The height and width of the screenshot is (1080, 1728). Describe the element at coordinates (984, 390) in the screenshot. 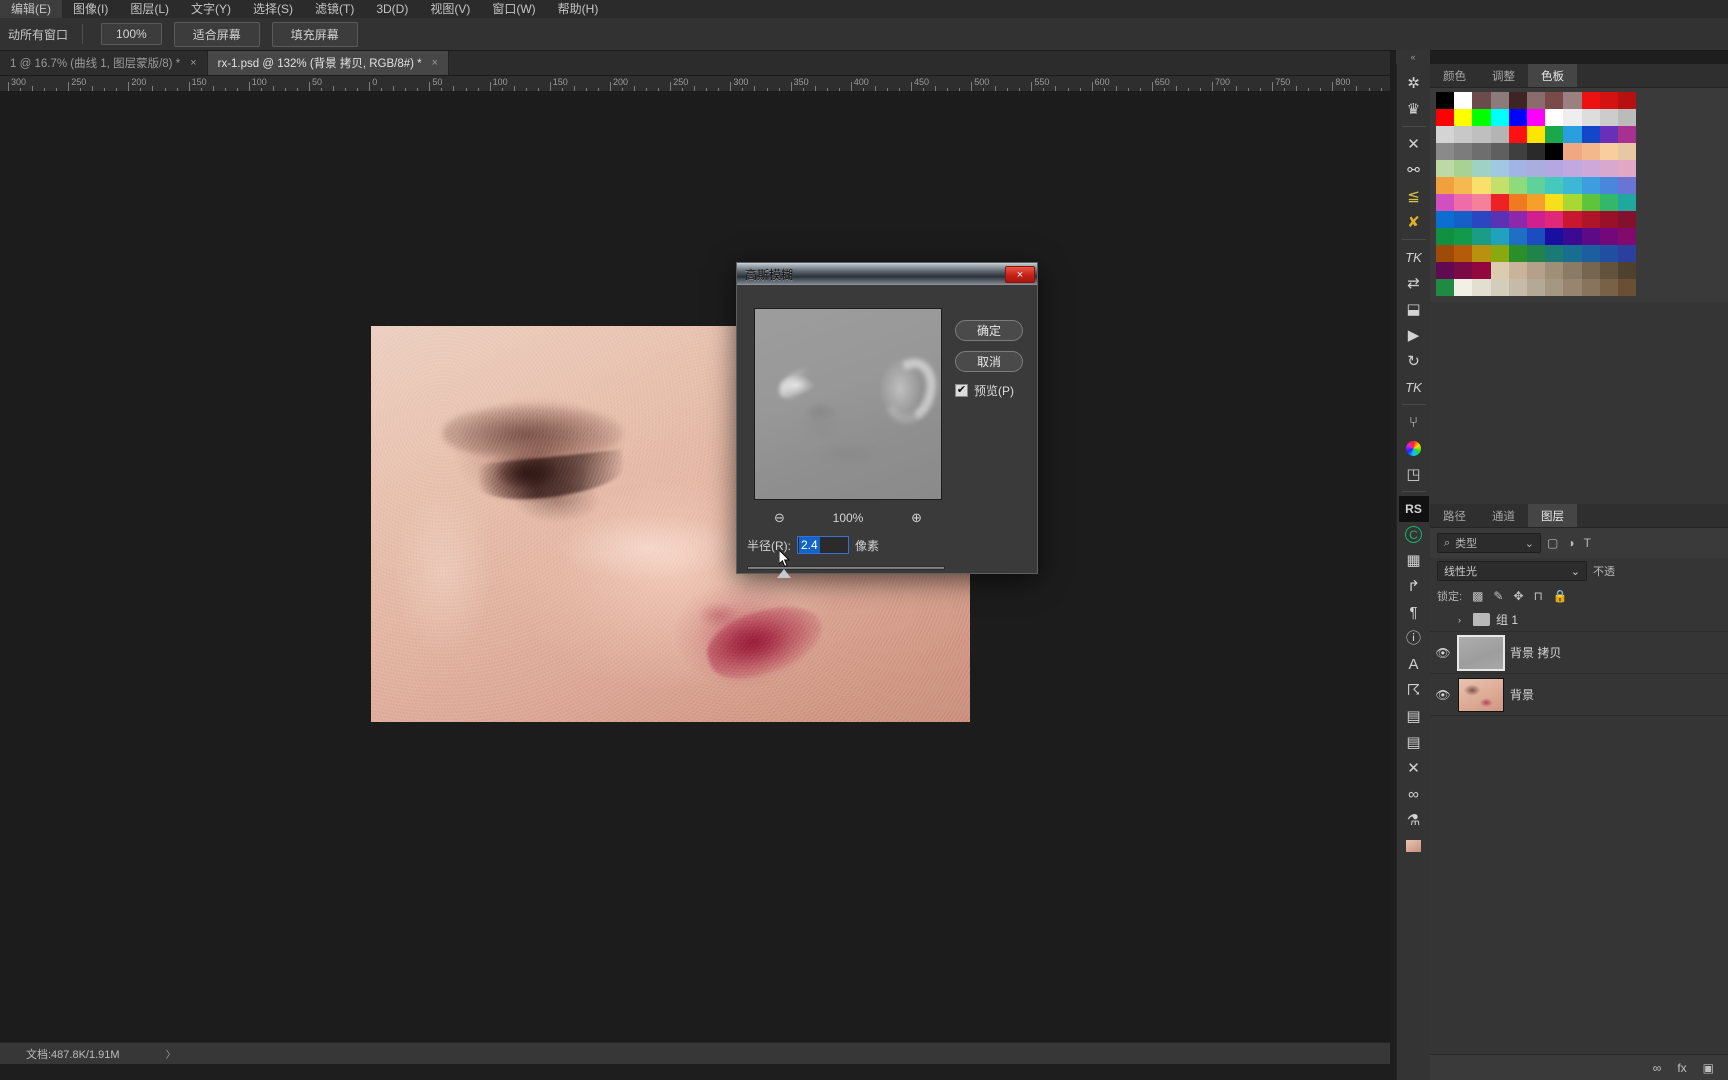

I see `preview-checkbox-row: ✔ 预览(P)` at that location.